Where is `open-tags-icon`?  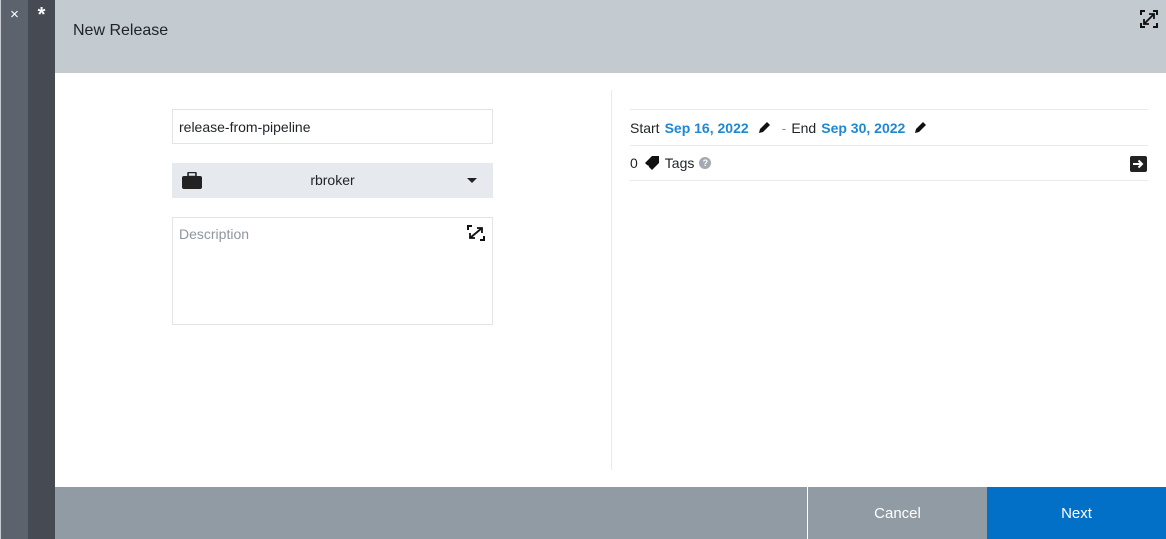 open-tags-icon is located at coordinates (1138, 164).